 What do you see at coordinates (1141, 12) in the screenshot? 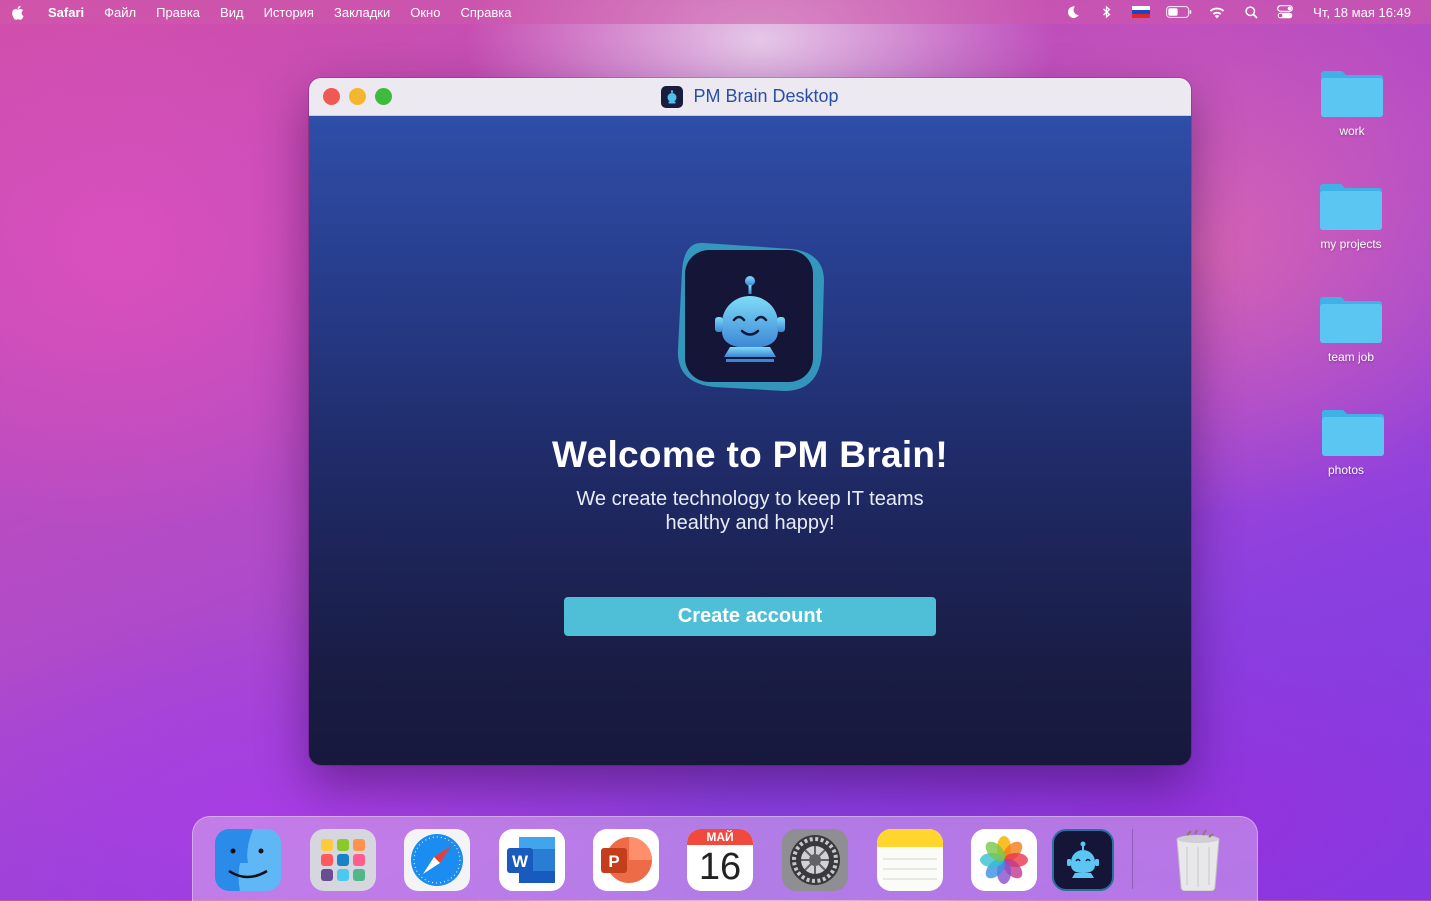
I see `russian-flag-icon` at bounding box center [1141, 12].